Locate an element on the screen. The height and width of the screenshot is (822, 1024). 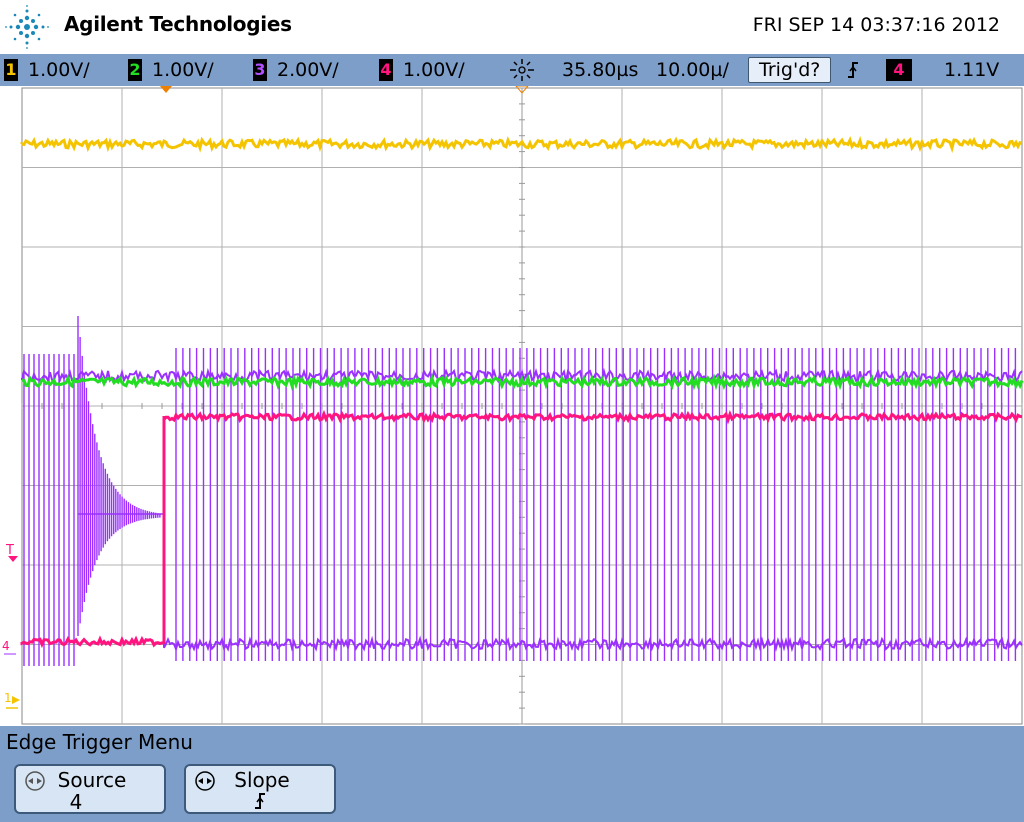
channel-1-status: 1 1.00V/ is located at coordinates (47, 70).